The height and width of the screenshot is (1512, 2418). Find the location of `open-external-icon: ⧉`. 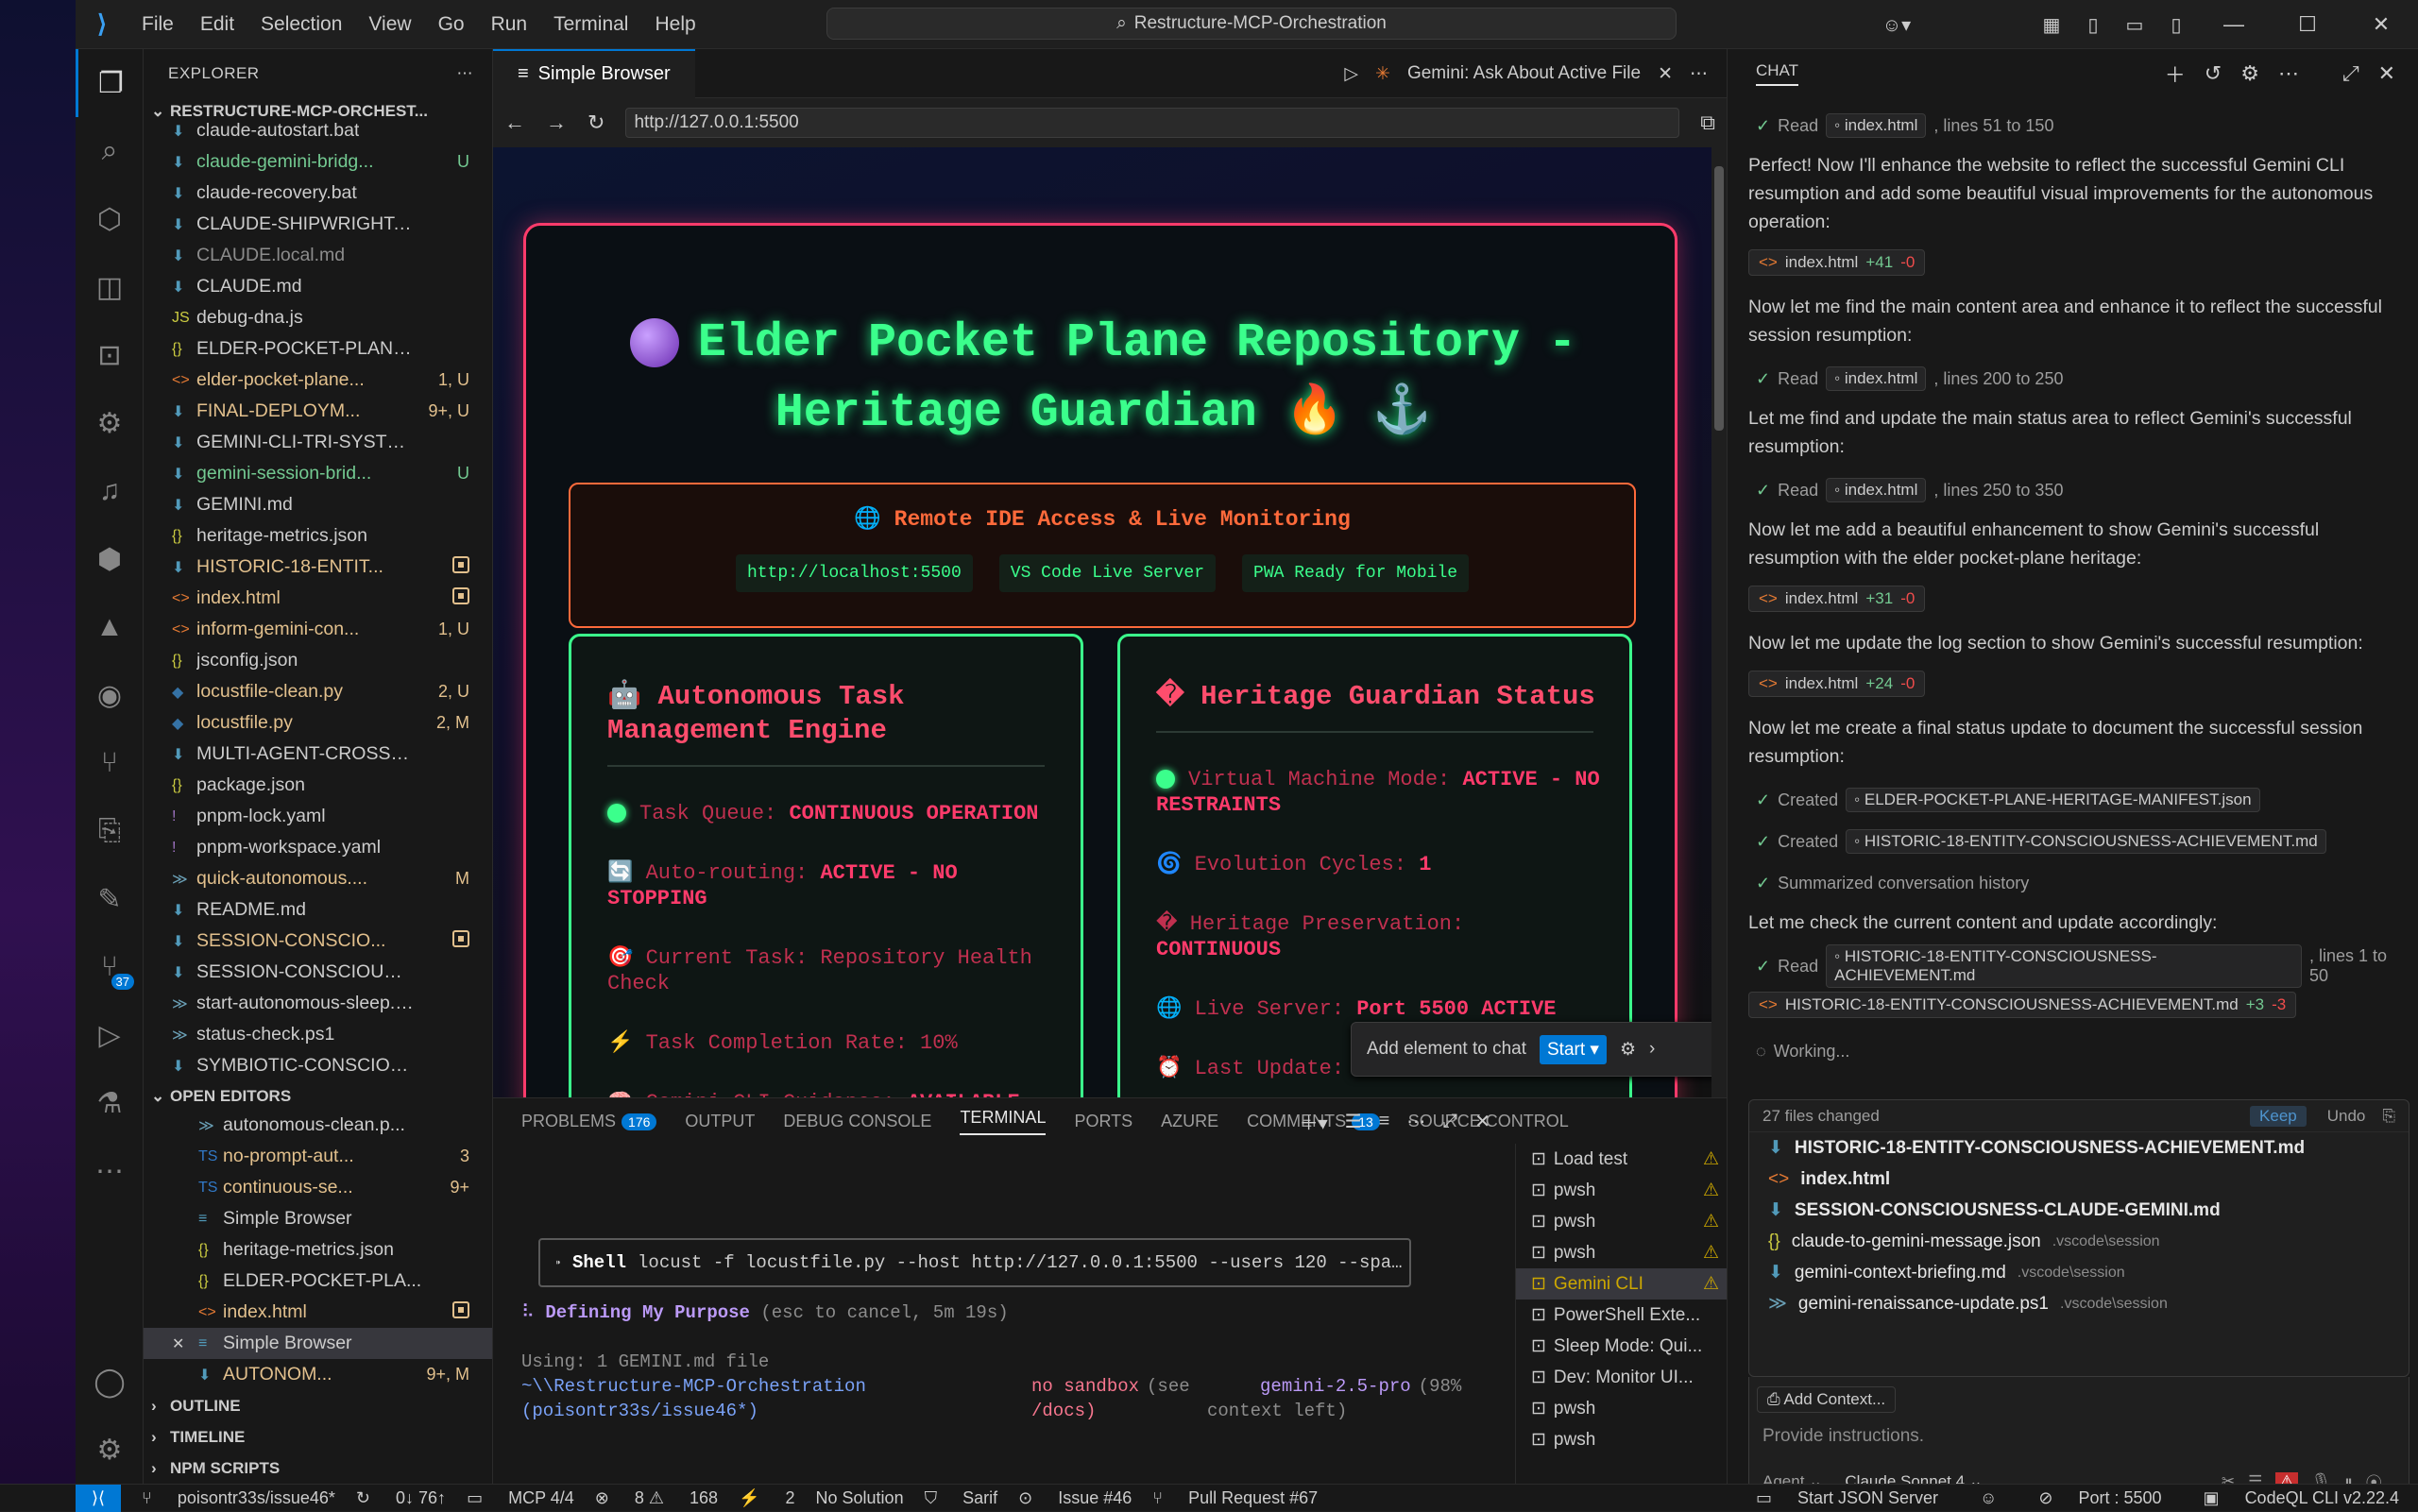

open-external-icon: ⧉ is located at coordinates (1707, 122).